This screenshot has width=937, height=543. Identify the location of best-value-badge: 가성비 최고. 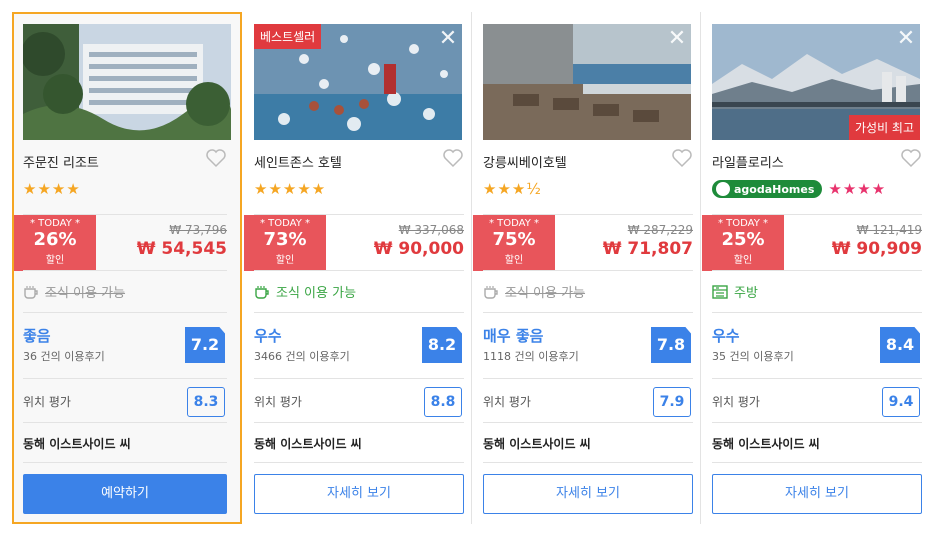
(884, 127).